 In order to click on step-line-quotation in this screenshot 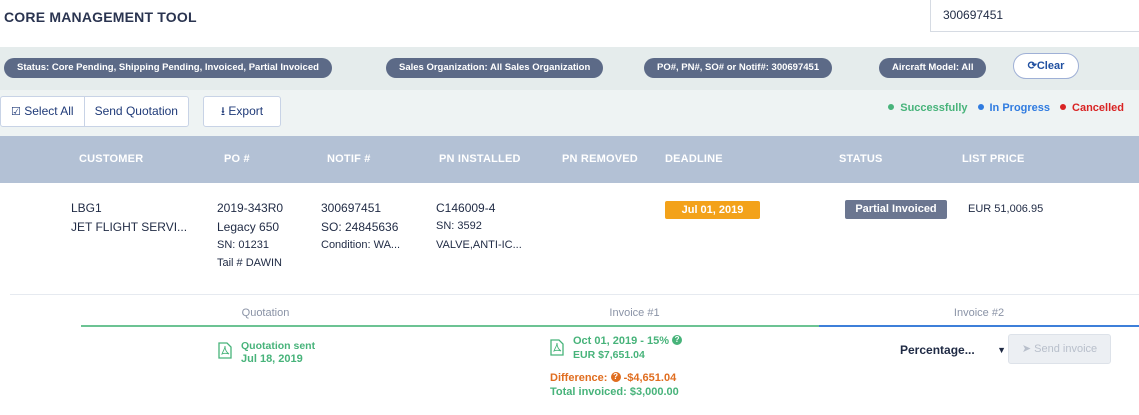, I will do `click(265, 326)`.